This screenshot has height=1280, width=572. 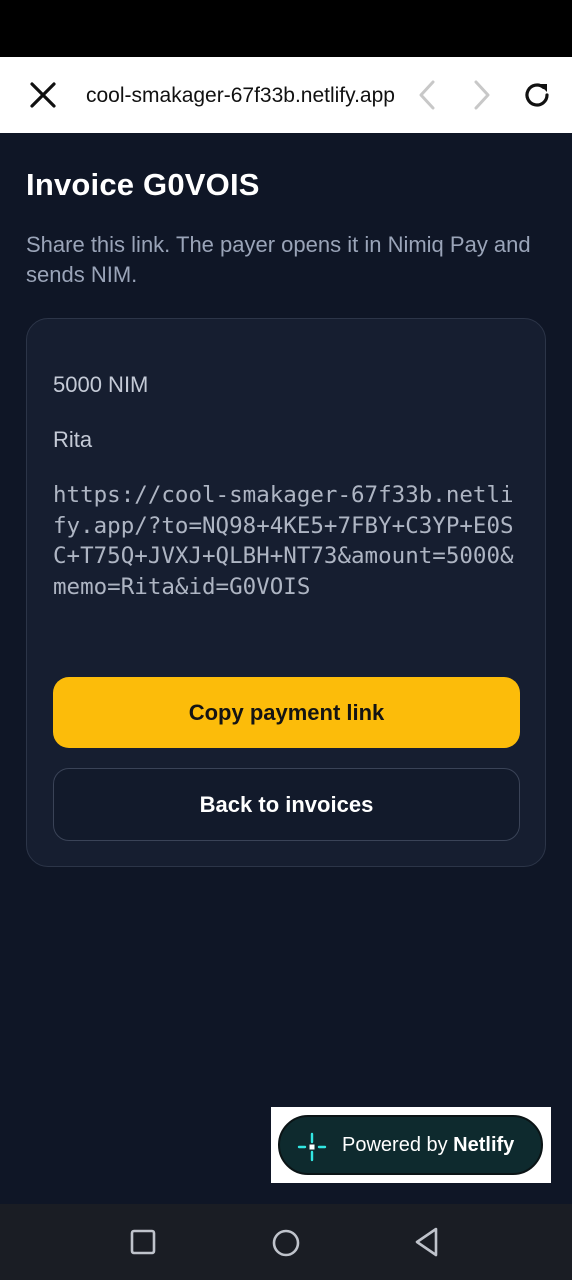 I want to click on status-bar, so click(x=286, y=28).